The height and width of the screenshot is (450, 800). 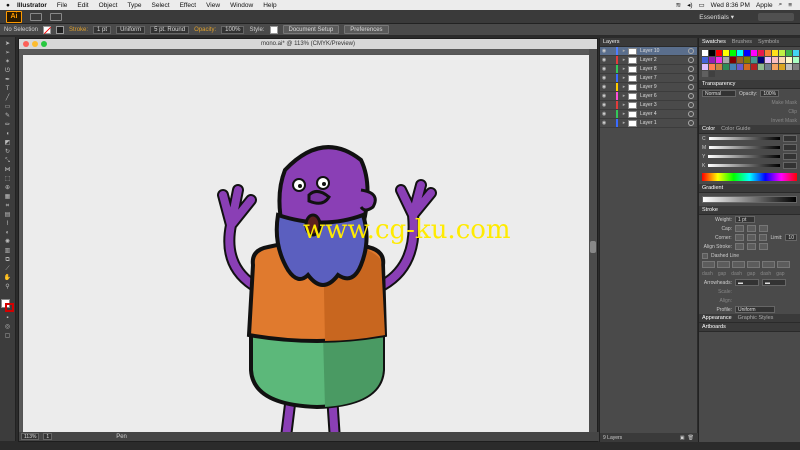 I want to click on color-spectrum, so click(x=749, y=177).